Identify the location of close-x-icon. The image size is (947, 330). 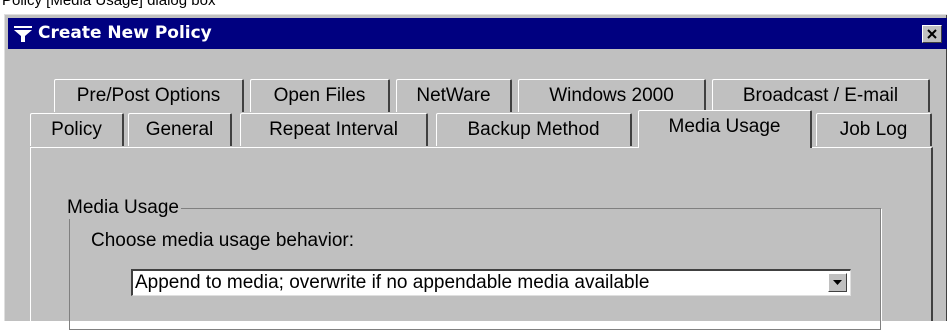
(932, 34).